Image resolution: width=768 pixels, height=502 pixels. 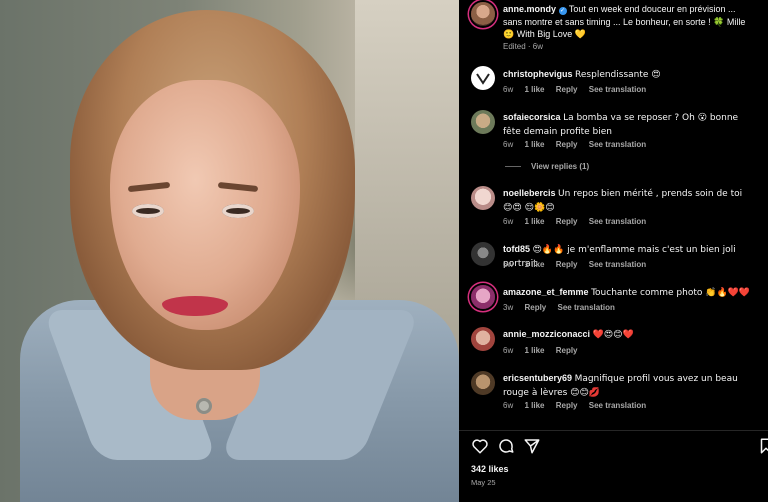 What do you see at coordinates (529, 193) in the screenshot?
I see `comment-username: noellebercis` at bounding box center [529, 193].